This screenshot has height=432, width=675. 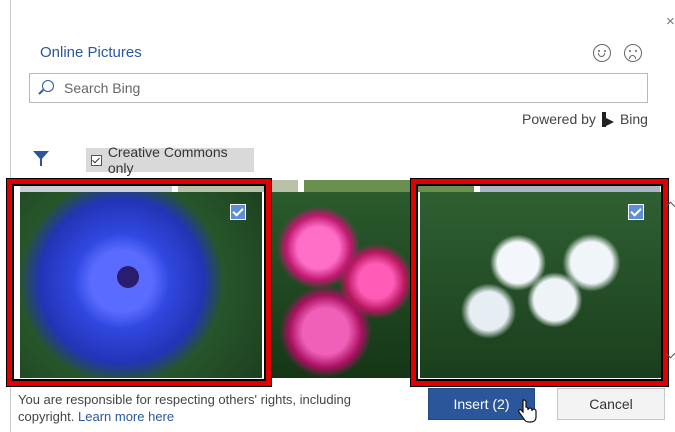 What do you see at coordinates (96, 160) in the screenshot?
I see `checkbox-checked-icon` at bounding box center [96, 160].